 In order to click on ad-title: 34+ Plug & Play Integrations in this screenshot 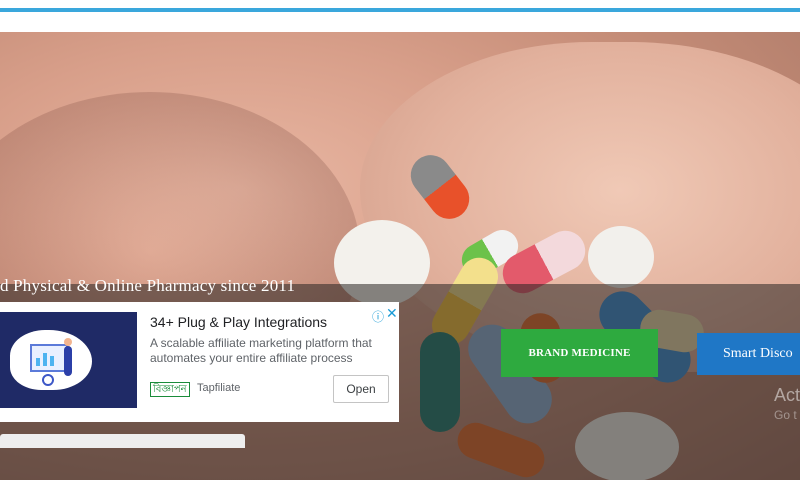, I will do `click(238, 322)`.